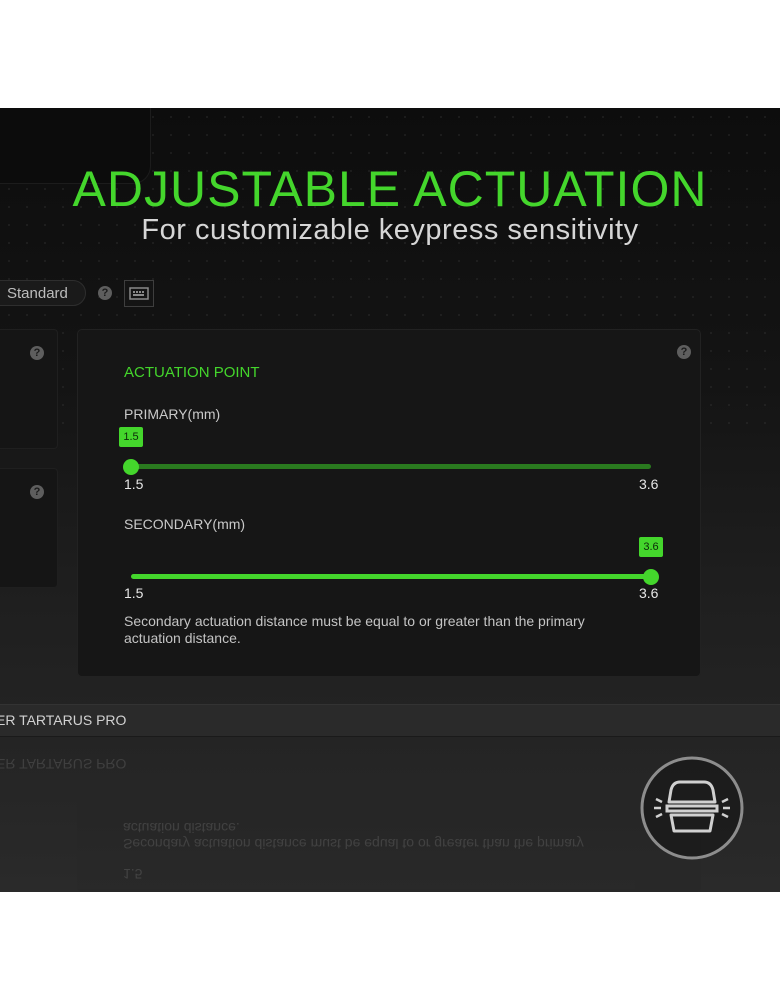  I want to click on secondary-slider-track, so click(391, 576).